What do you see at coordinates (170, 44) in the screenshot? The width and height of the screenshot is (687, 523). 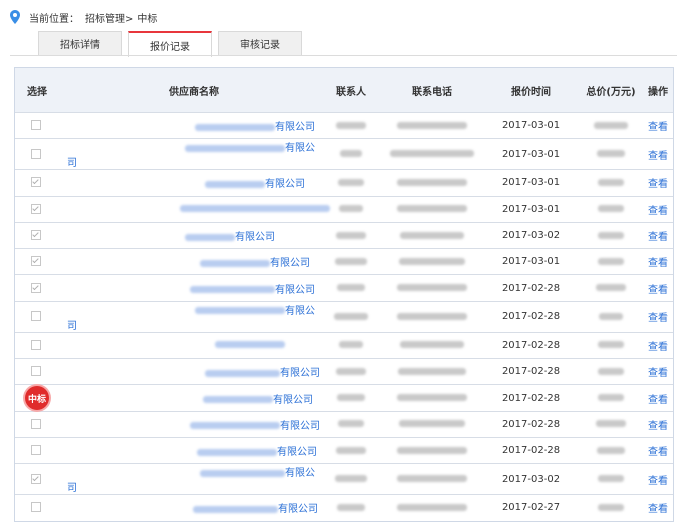 I see `tab-quote-records: 报价记录` at bounding box center [170, 44].